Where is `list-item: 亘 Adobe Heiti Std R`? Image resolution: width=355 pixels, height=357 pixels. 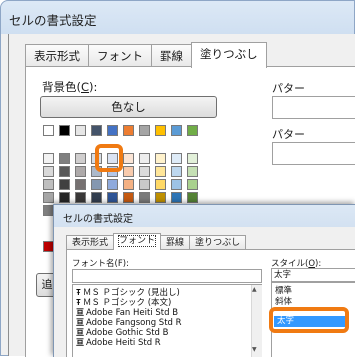
list-item: 亘 Adobe Heiti Std R is located at coordinates (118, 343).